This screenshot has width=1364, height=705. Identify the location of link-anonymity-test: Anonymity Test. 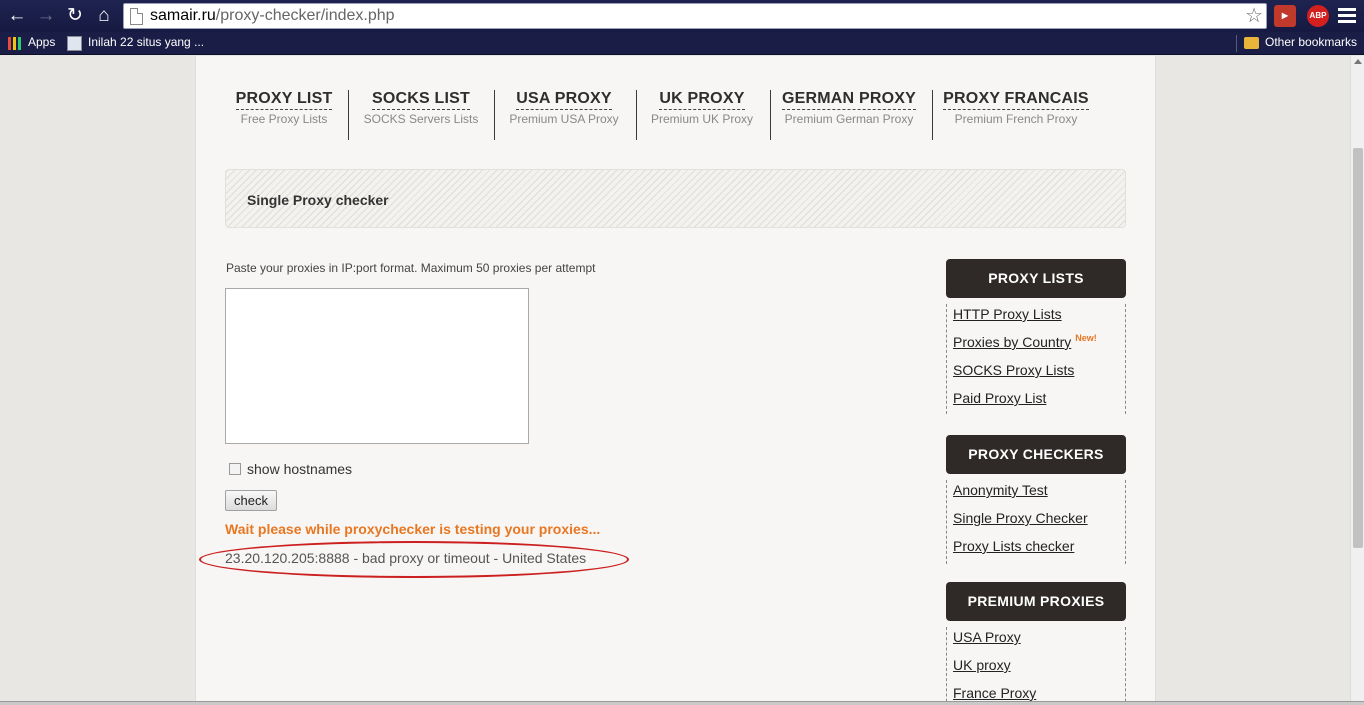
(1036, 494).